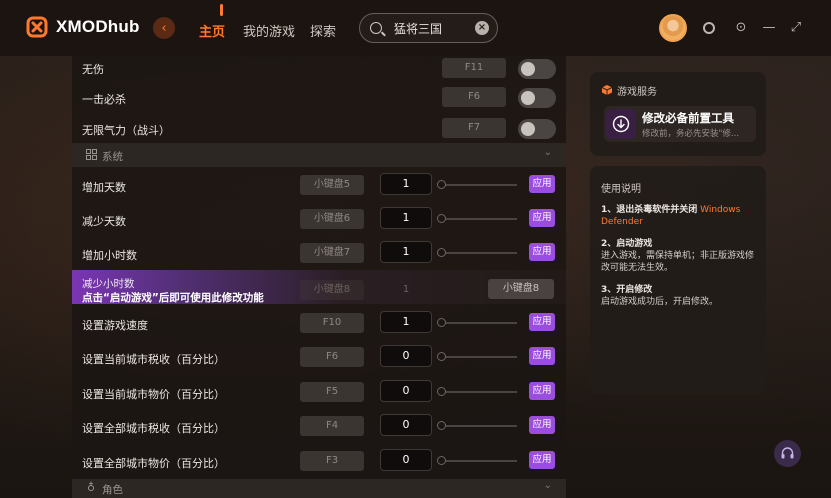 This screenshot has height=498, width=831. Describe the element at coordinates (104, 221) in the screenshot. I see `cheat-label: 减少天数` at that location.